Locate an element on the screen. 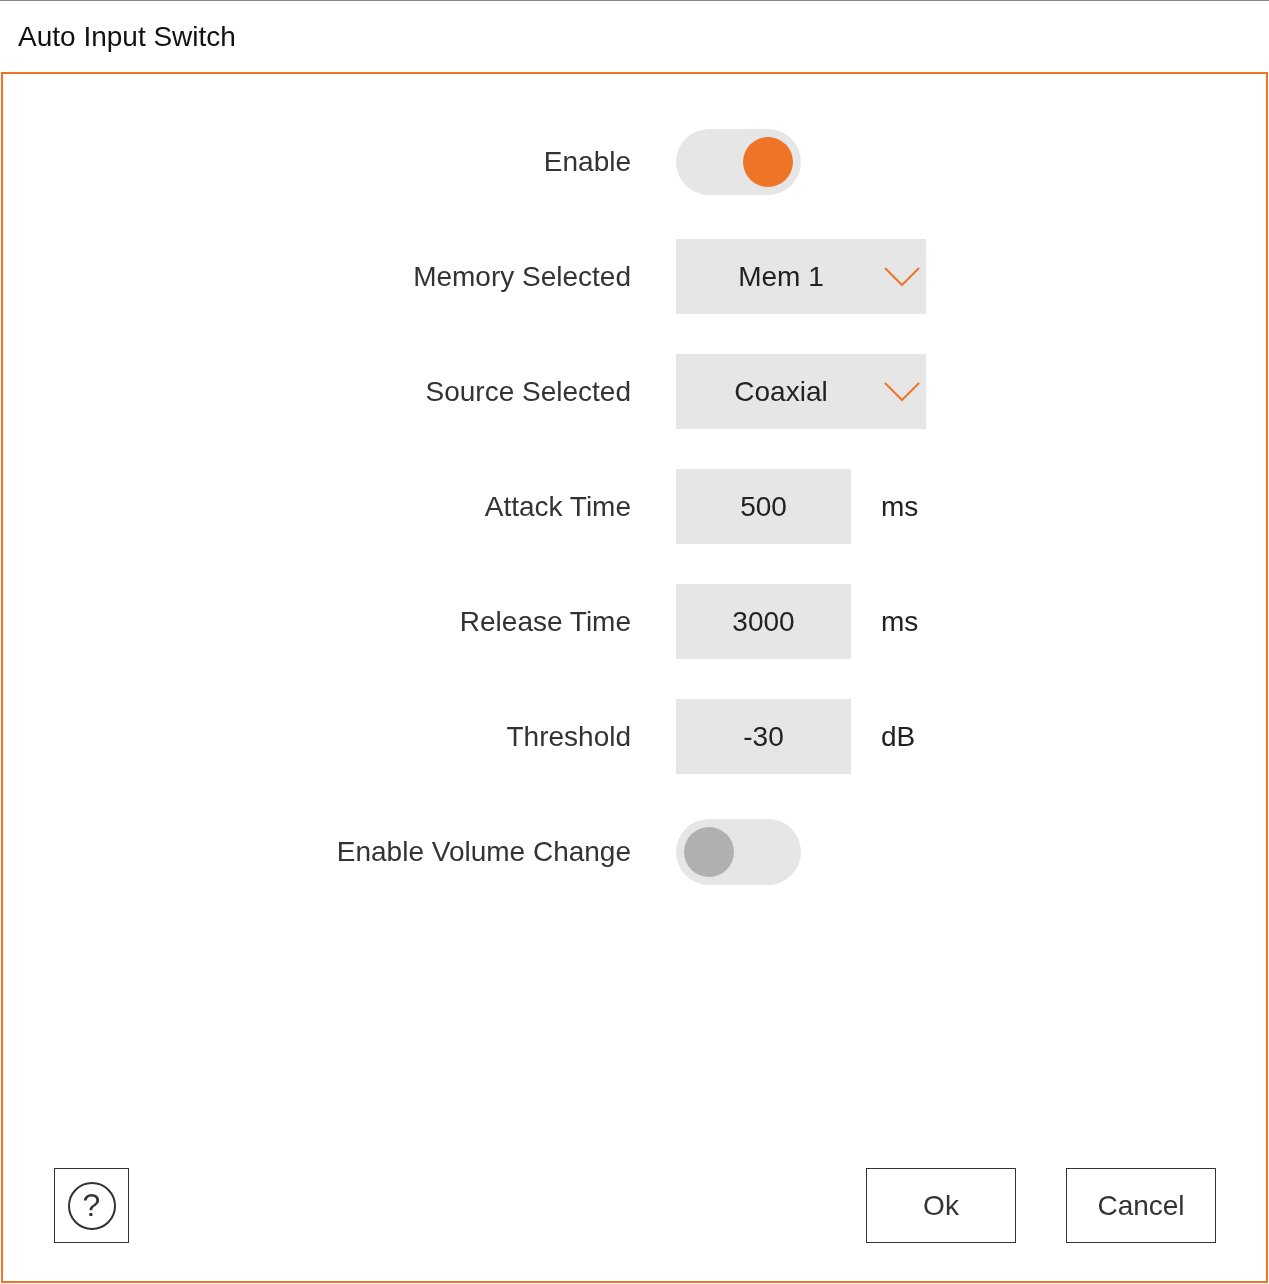 The width and height of the screenshot is (1269, 1284). setting-label: Threshold is located at coordinates (568, 736).